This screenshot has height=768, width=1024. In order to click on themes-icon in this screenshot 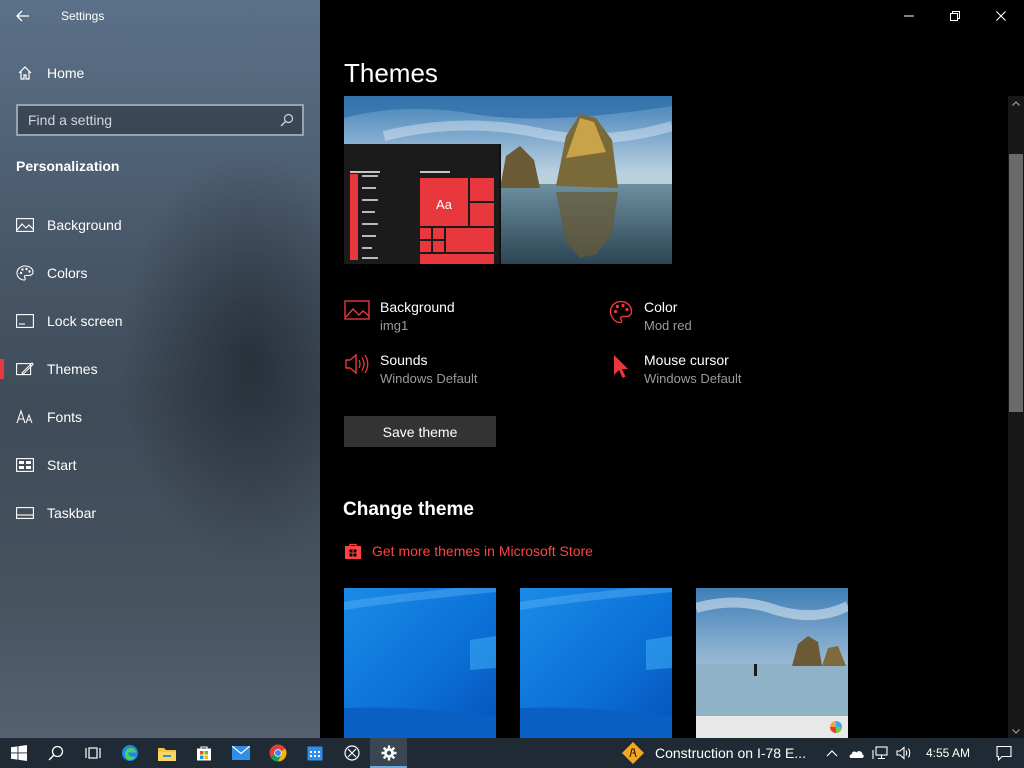, I will do `click(25, 369)`.